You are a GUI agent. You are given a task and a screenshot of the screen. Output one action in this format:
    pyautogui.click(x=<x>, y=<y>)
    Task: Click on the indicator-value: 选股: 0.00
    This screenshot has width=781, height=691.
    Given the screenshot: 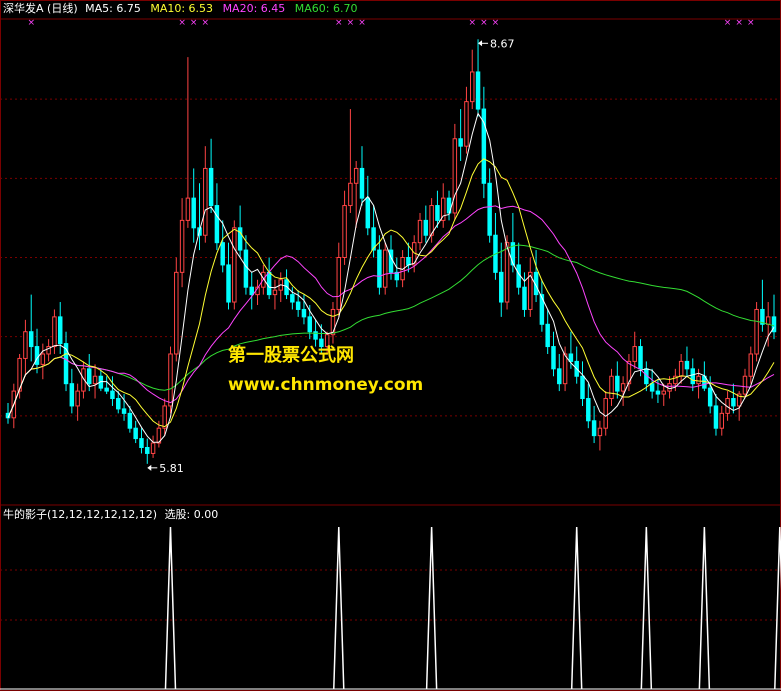 What is the action you would take?
    pyautogui.click(x=191, y=514)
    